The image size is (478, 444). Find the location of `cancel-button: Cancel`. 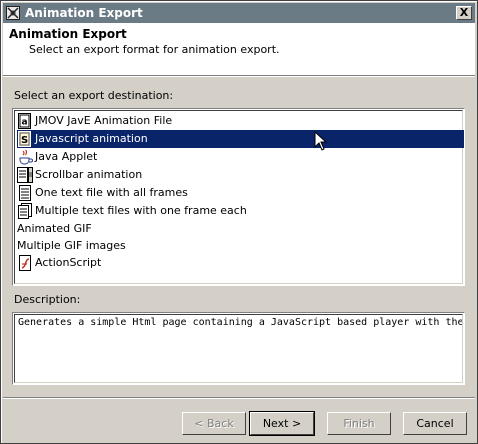

cancel-button: Cancel is located at coordinates (435, 423).